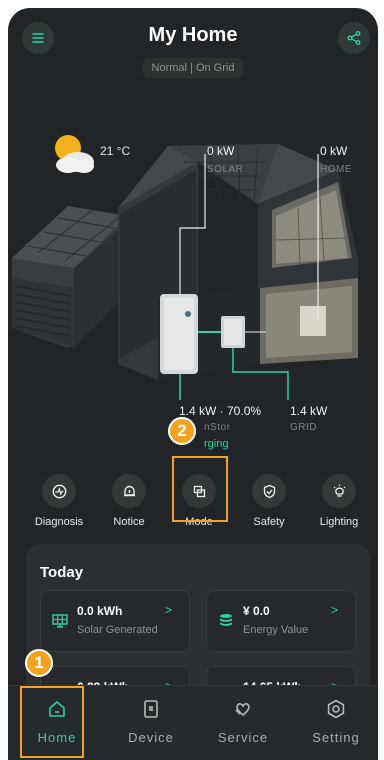 This screenshot has height=760, width=384. I want to click on mode-highlight-box, so click(200, 489).